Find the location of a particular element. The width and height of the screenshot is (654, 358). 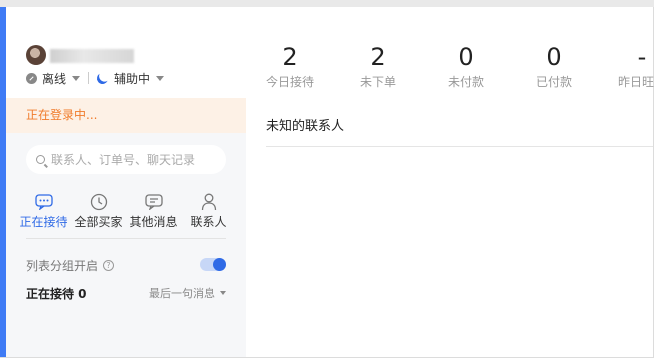

status-row: 离线 辅助中 is located at coordinates (95, 78).